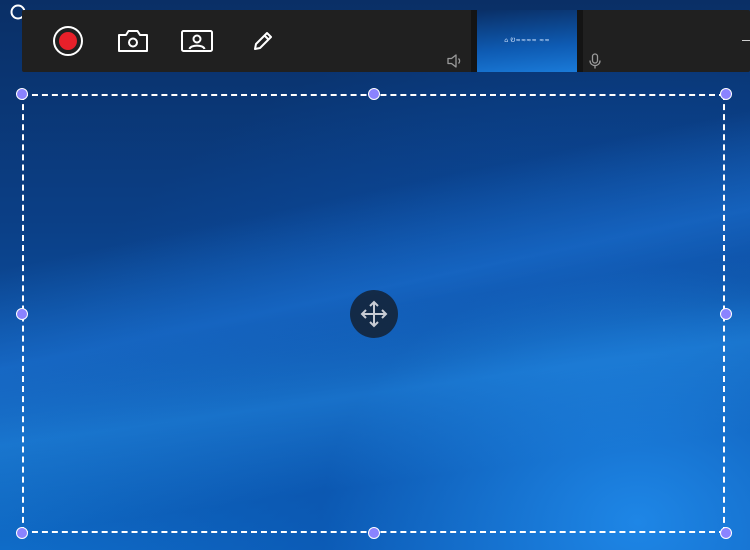  Describe the element at coordinates (22, 533) in the screenshot. I see `resize-handle-bottom-left` at that location.